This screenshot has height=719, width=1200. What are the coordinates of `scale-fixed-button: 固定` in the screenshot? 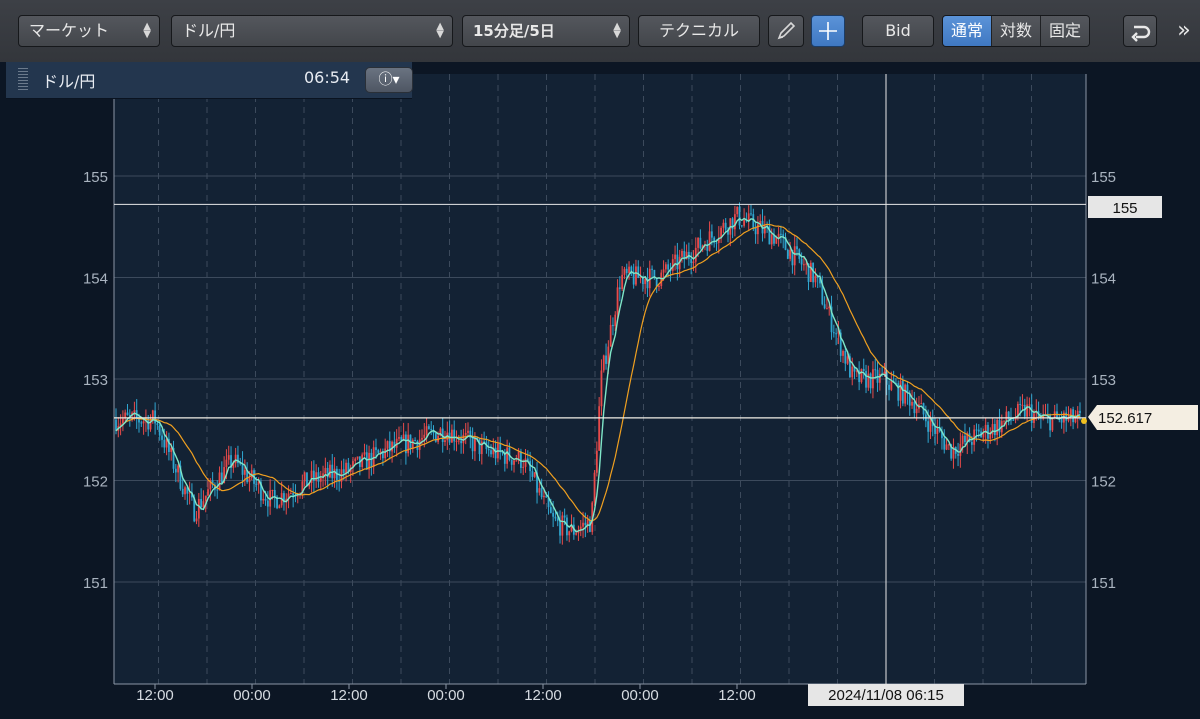 It's located at (1065, 31).